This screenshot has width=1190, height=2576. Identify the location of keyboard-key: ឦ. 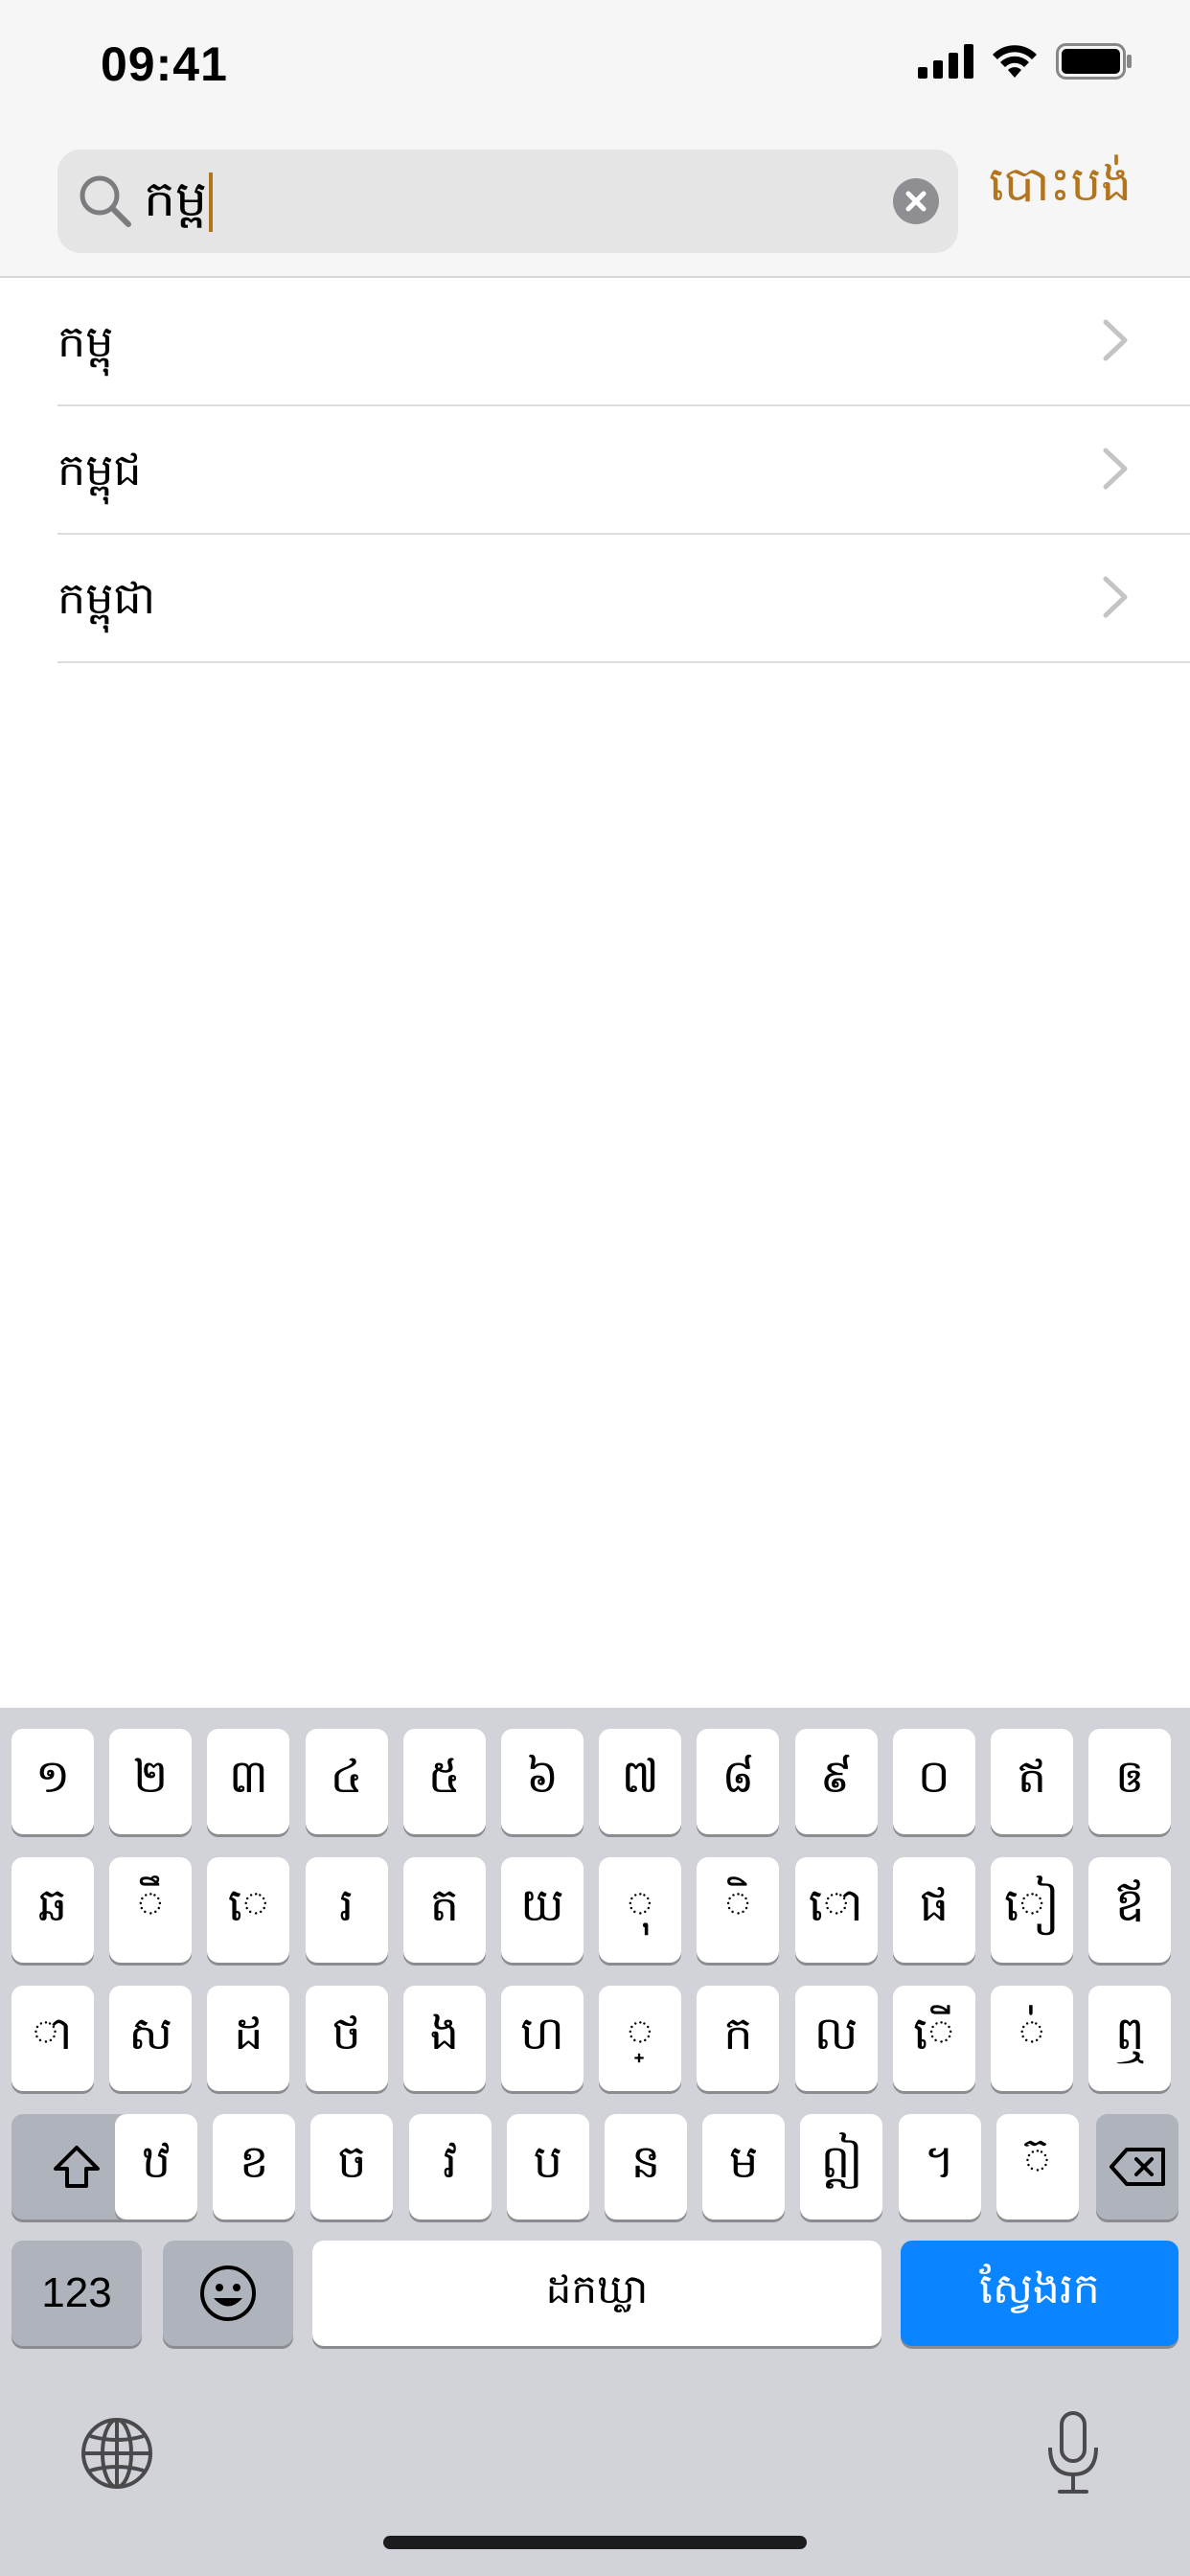
(842, 2167).